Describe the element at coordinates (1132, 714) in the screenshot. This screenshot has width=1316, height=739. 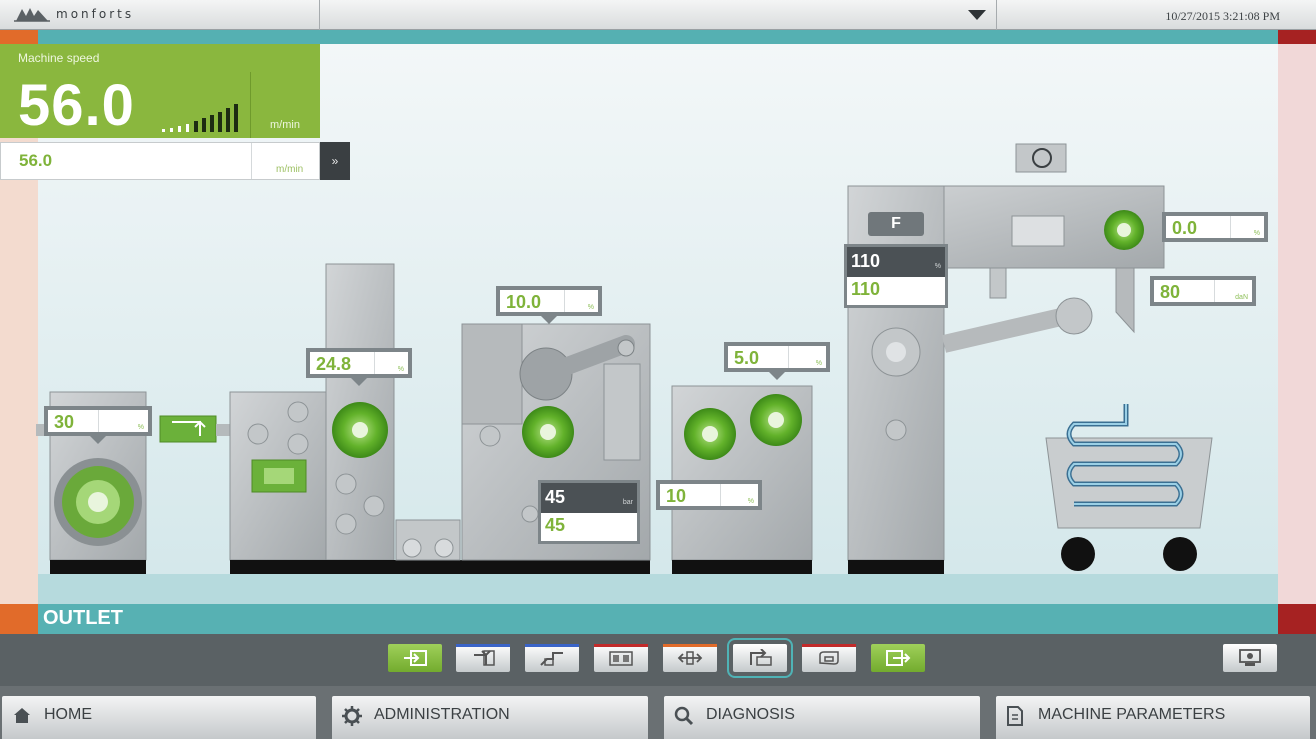
I see `nav-machine-parameters-label: MACHINE PARAMETERS` at that location.